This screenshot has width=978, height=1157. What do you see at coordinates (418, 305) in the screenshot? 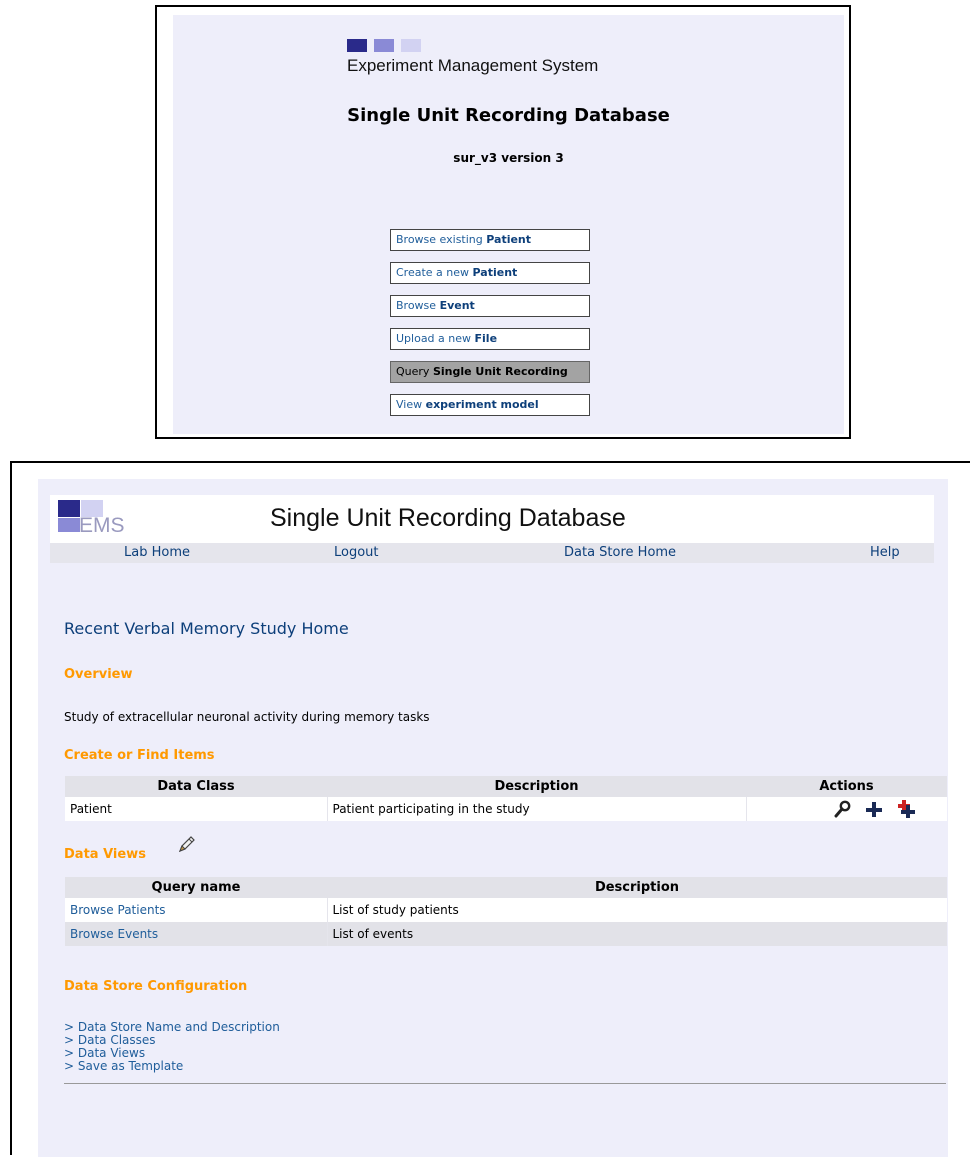
I see `menu-prefix: Browse` at bounding box center [418, 305].